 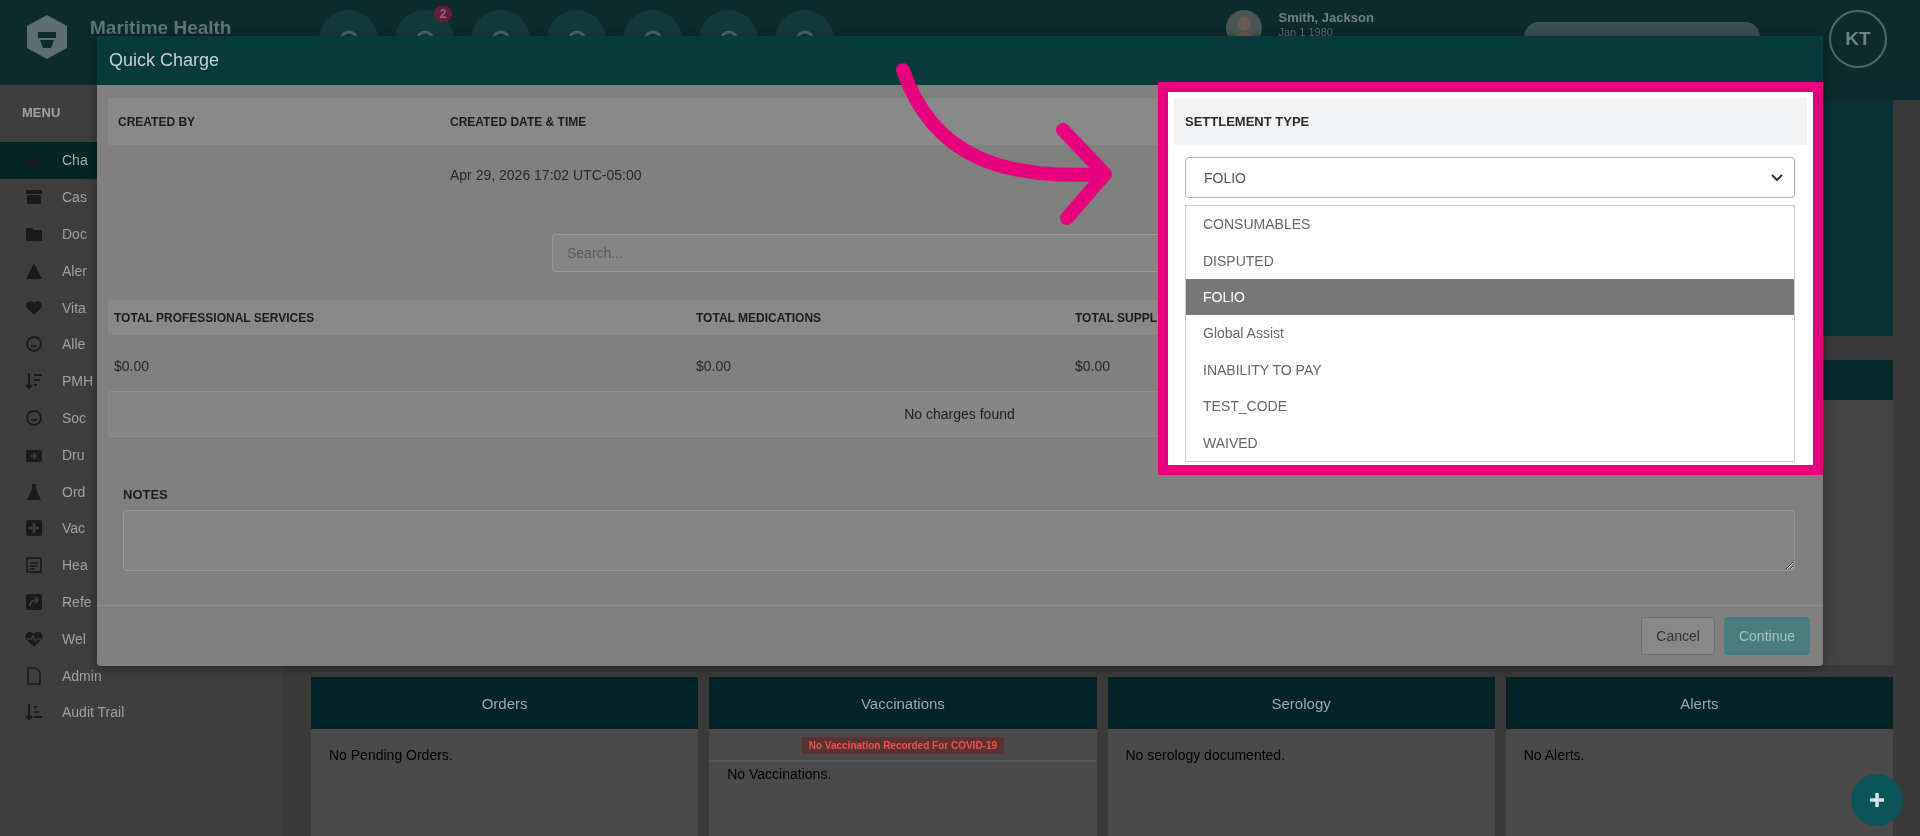 I want to click on patient-dob: Jan 1 1980, so click(x=1306, y=32).